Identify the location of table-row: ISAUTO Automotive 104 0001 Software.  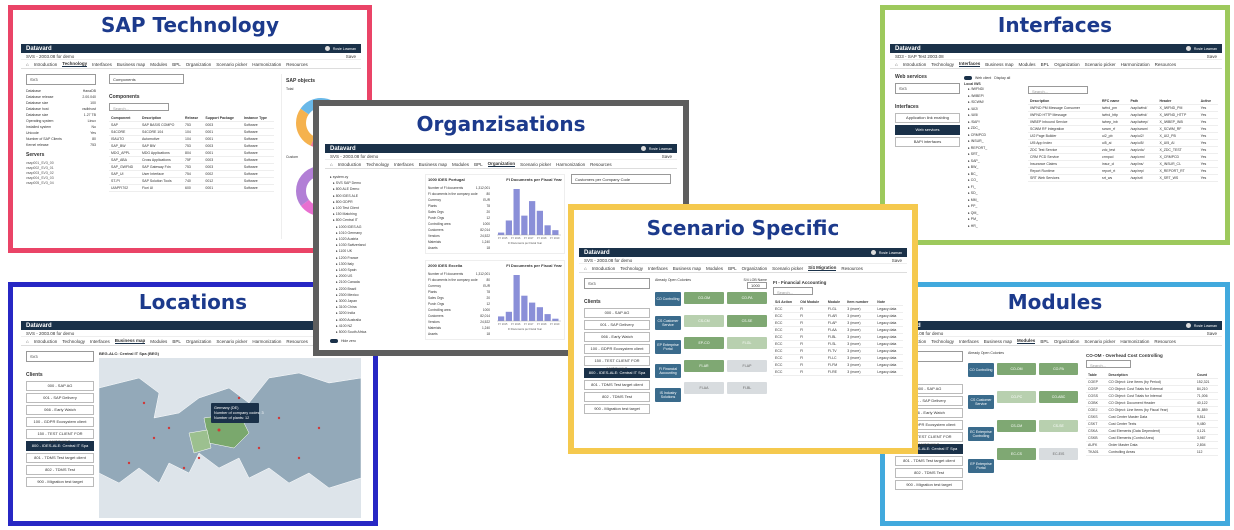
(191, 139).